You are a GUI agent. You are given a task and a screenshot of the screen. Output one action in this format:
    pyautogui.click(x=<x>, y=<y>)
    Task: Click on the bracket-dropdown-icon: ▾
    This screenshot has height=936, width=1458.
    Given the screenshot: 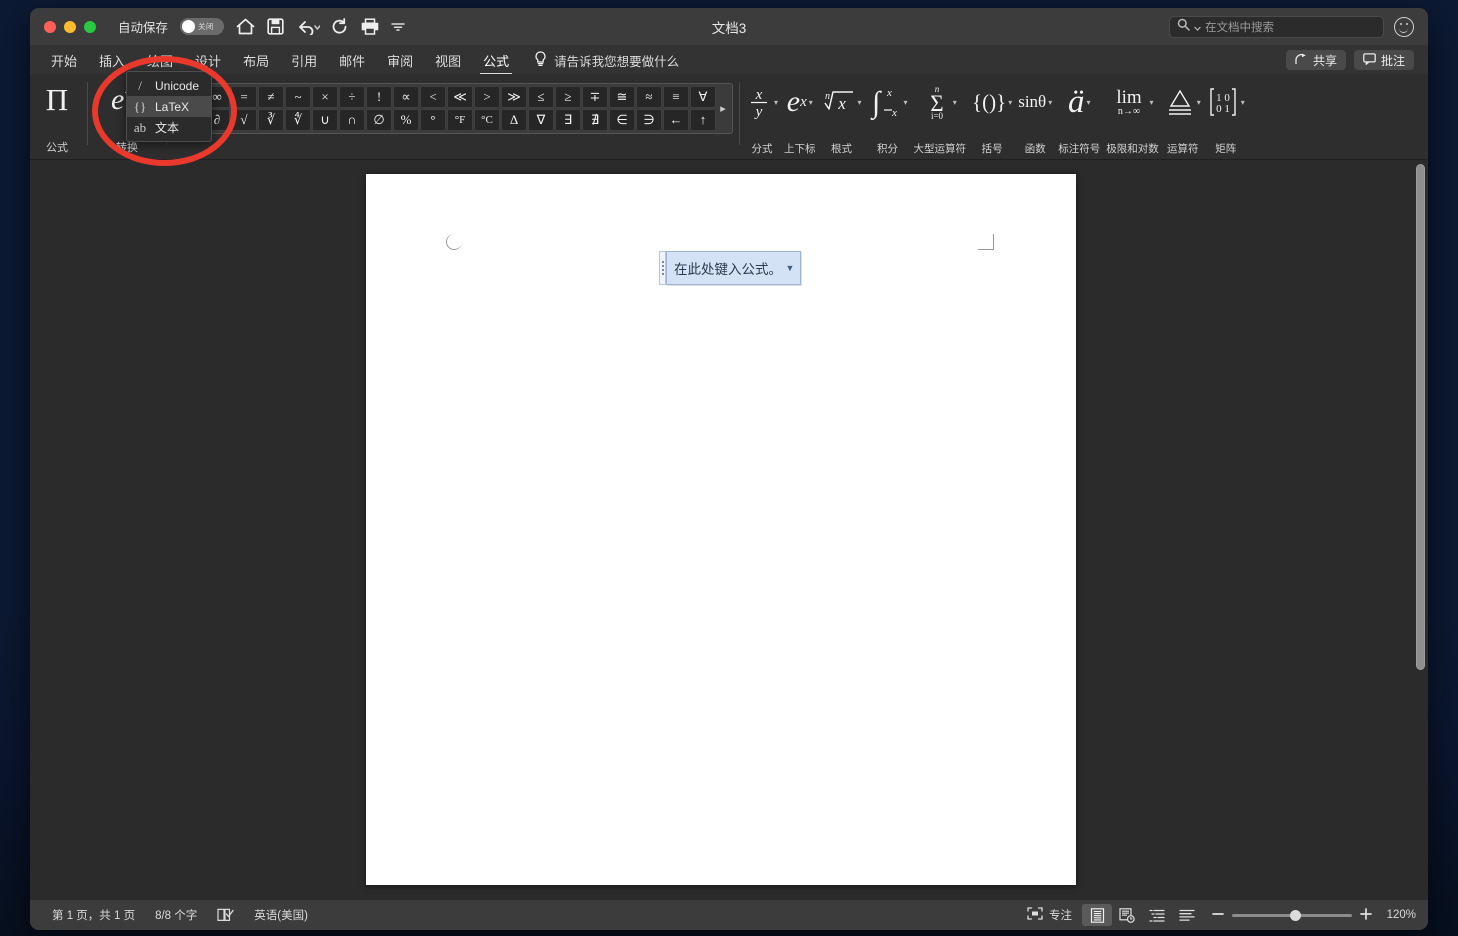 What is the action you would take?
    pyautogui.click(x=1010, y=102)
    